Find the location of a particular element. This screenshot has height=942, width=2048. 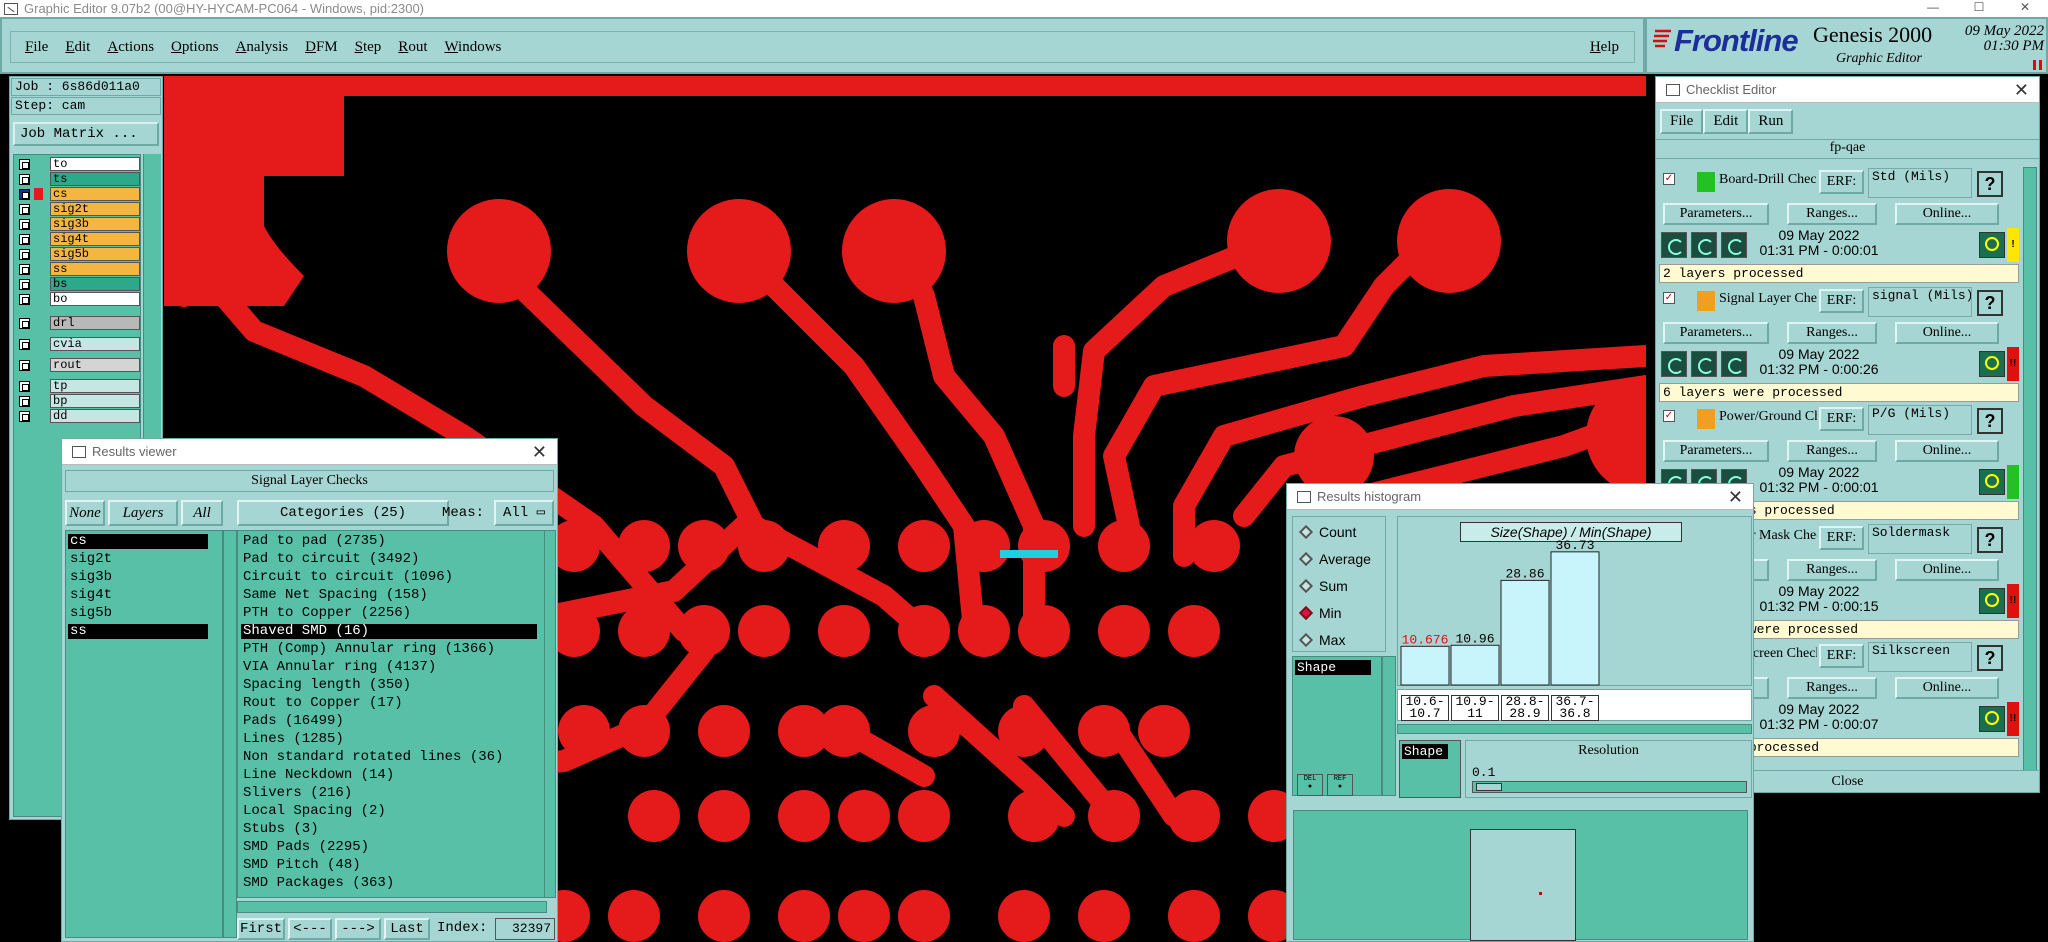

all-button: All is located at coordinates (202, 513).